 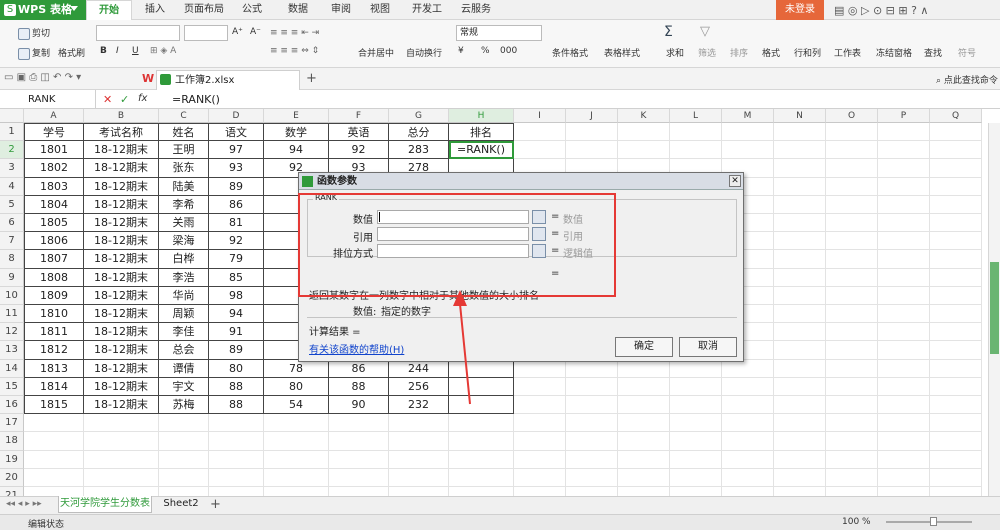 I want to click on table-cell: 1807, so click(x=54, y=259).